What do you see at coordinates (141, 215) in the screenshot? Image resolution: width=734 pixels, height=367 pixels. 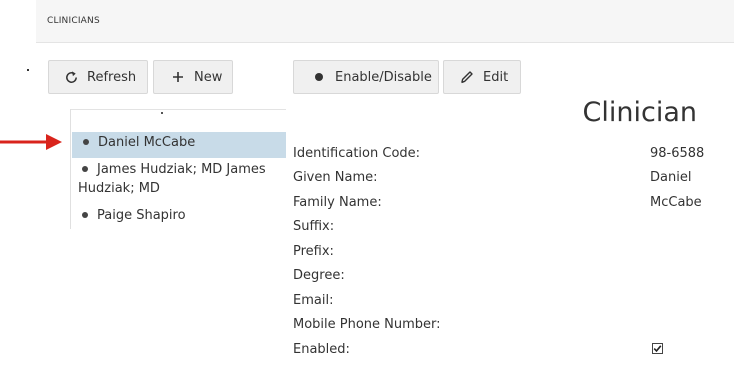 I see `tree-item-label: Paige Shapiro` at bounding box center [141, 215].